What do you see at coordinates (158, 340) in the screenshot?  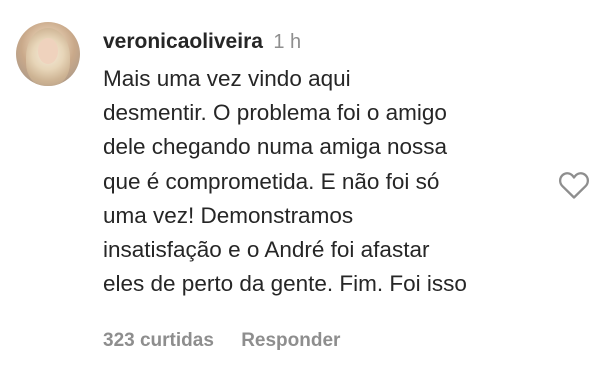 I see `likes-count-button: 323 curtidas` at bounding box center [158, 340].